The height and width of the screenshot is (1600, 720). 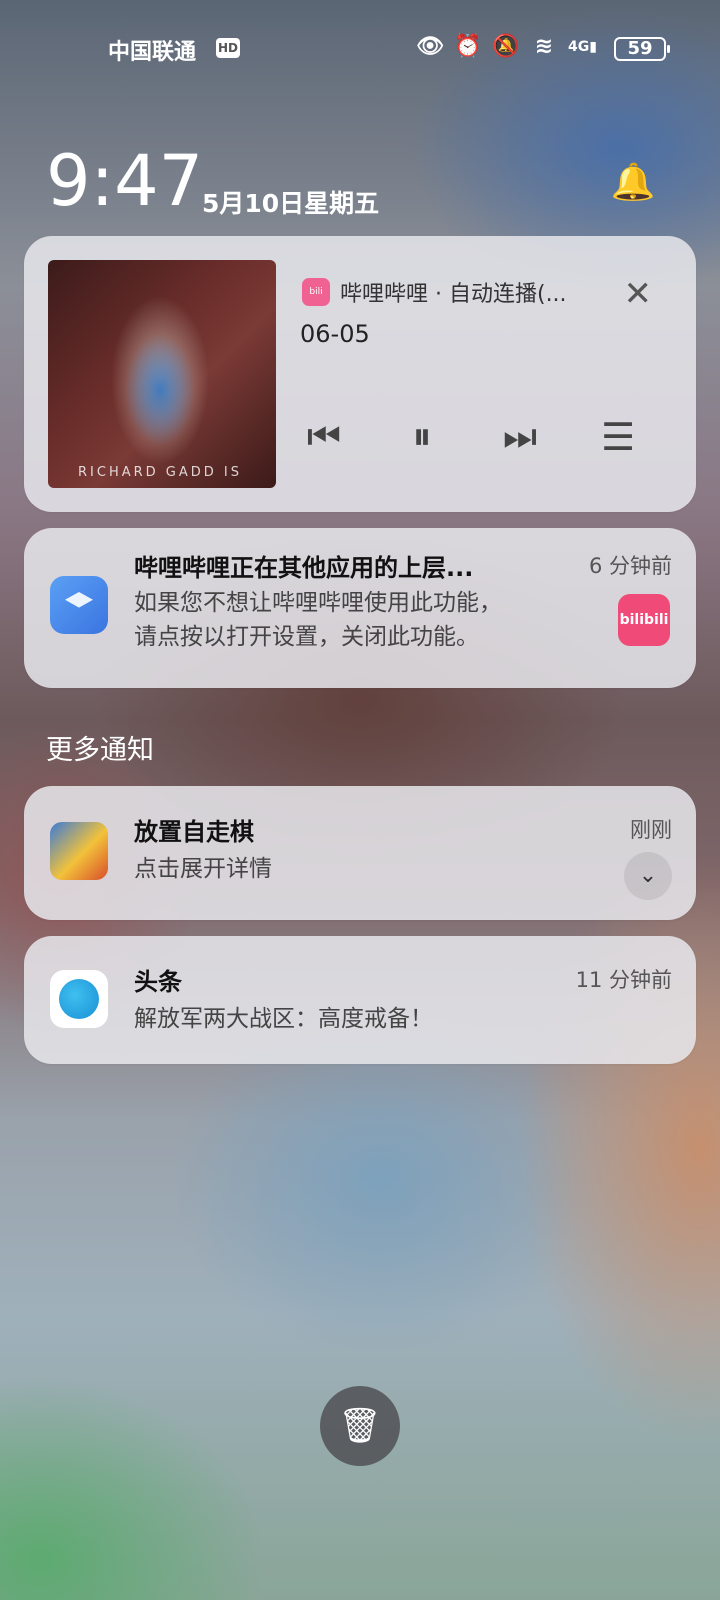 I want to click on notification-toutiao: 头条 11 分钟前 解放军两大战区：高度戒备！, so click(x=360, y=1000).